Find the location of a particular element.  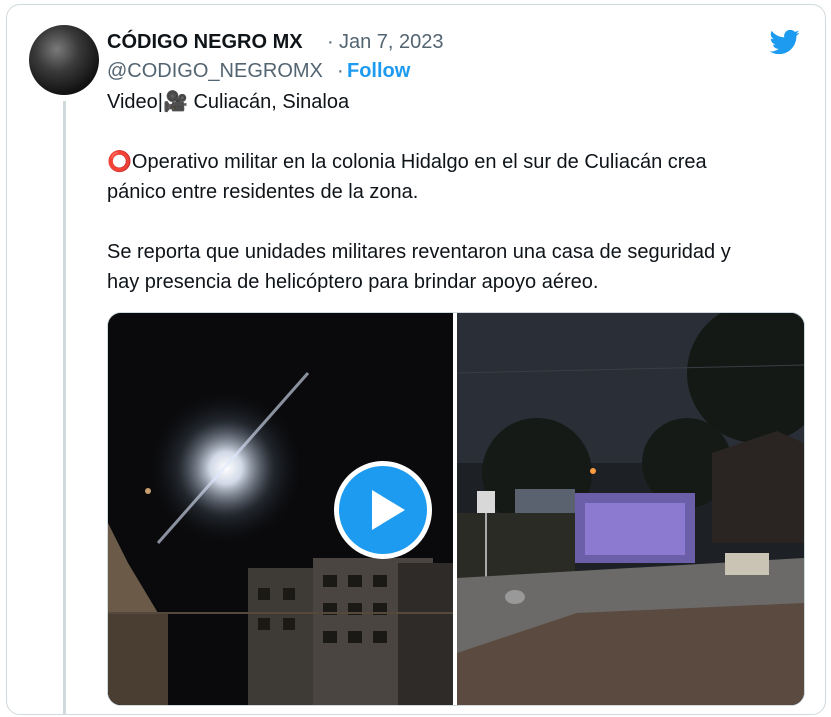

play-icon is located at coordinates (388, 510).